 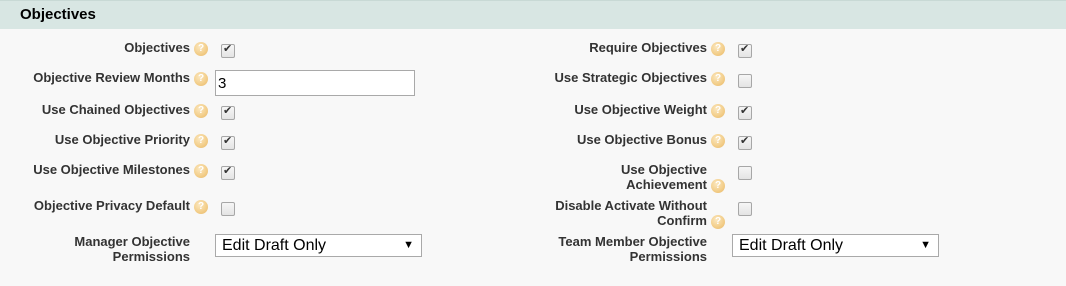 What do you see at coordinates (666, 184) in the screenshot?
I see `objective-achievement-label-line2: Achievement` at bounding box center [666, 184].